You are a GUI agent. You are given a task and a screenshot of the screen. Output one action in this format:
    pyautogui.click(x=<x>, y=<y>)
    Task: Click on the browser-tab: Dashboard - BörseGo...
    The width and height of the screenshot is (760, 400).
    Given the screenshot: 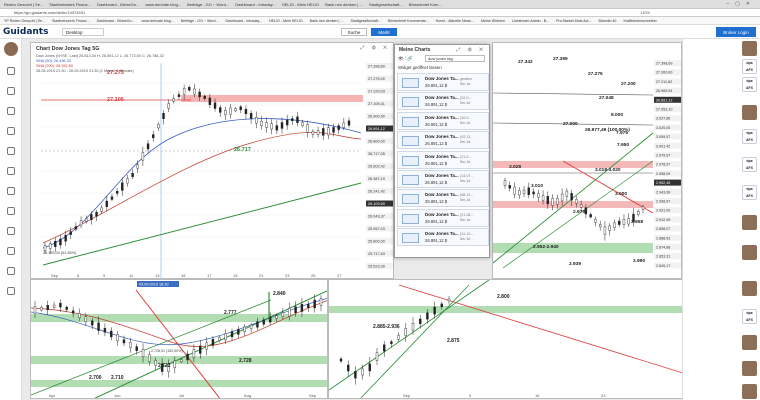 What is the action you would take?
    pyautogui.click(x=118, y=4)
    